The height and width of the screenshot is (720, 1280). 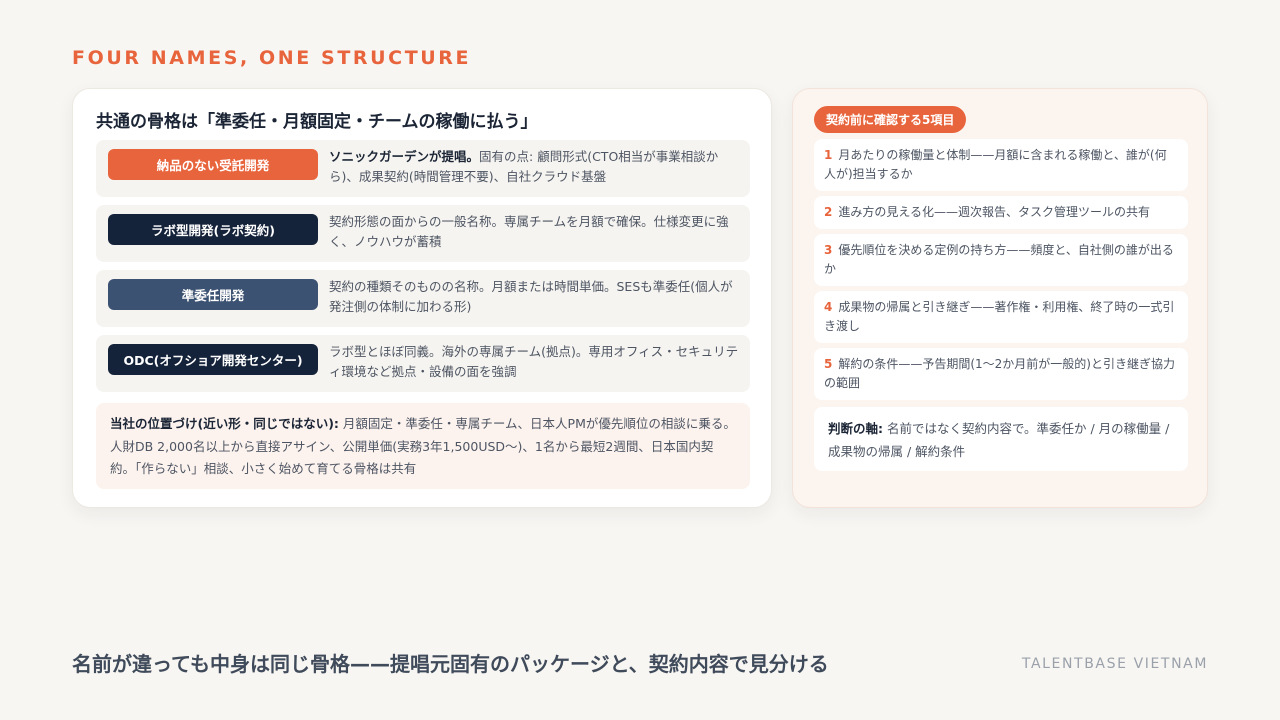 I want to click on item-text: 月あたりの稼働量と体制——月額に含まれる稼働と、誰が(何人が)担当するか, so click(x=995, y=164).